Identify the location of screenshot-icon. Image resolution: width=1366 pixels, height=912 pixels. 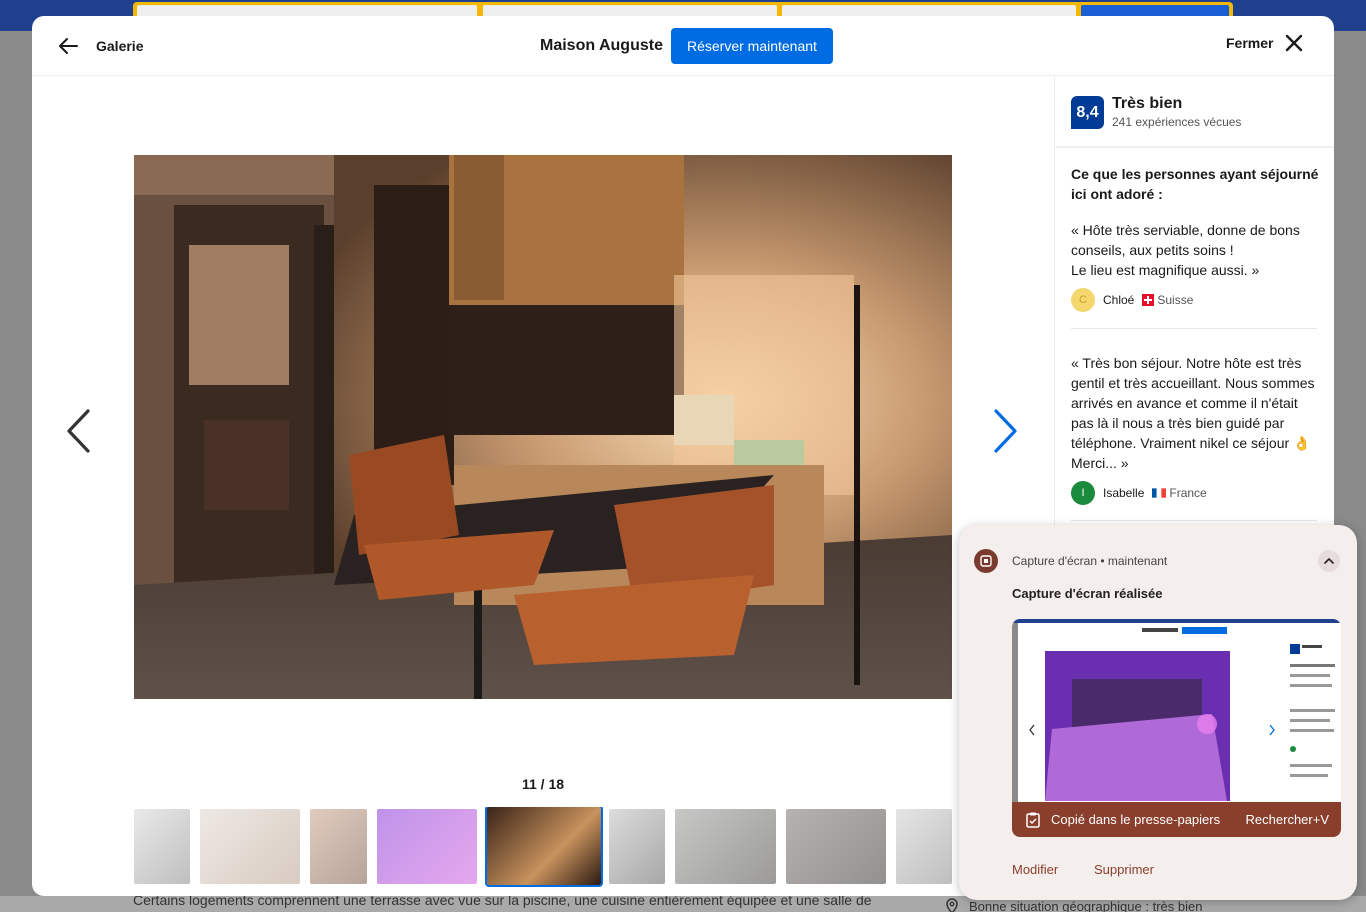
(986, 561).